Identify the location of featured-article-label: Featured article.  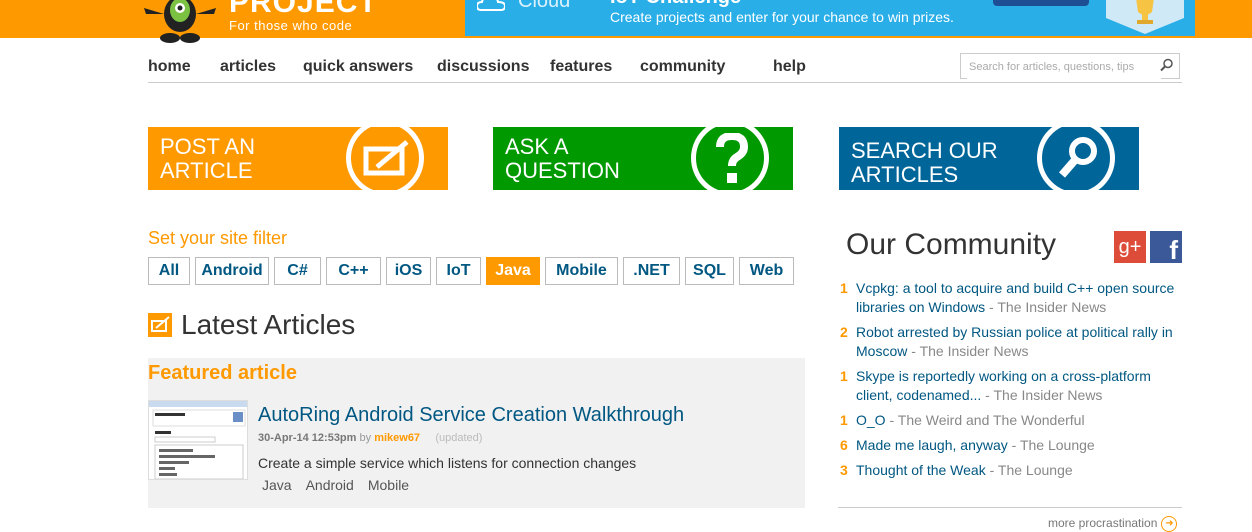
(222, 373).